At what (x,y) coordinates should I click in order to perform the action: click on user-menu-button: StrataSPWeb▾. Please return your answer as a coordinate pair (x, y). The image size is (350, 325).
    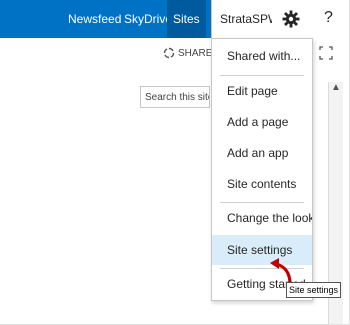
    Looking at the image, I should click on (255, 19).